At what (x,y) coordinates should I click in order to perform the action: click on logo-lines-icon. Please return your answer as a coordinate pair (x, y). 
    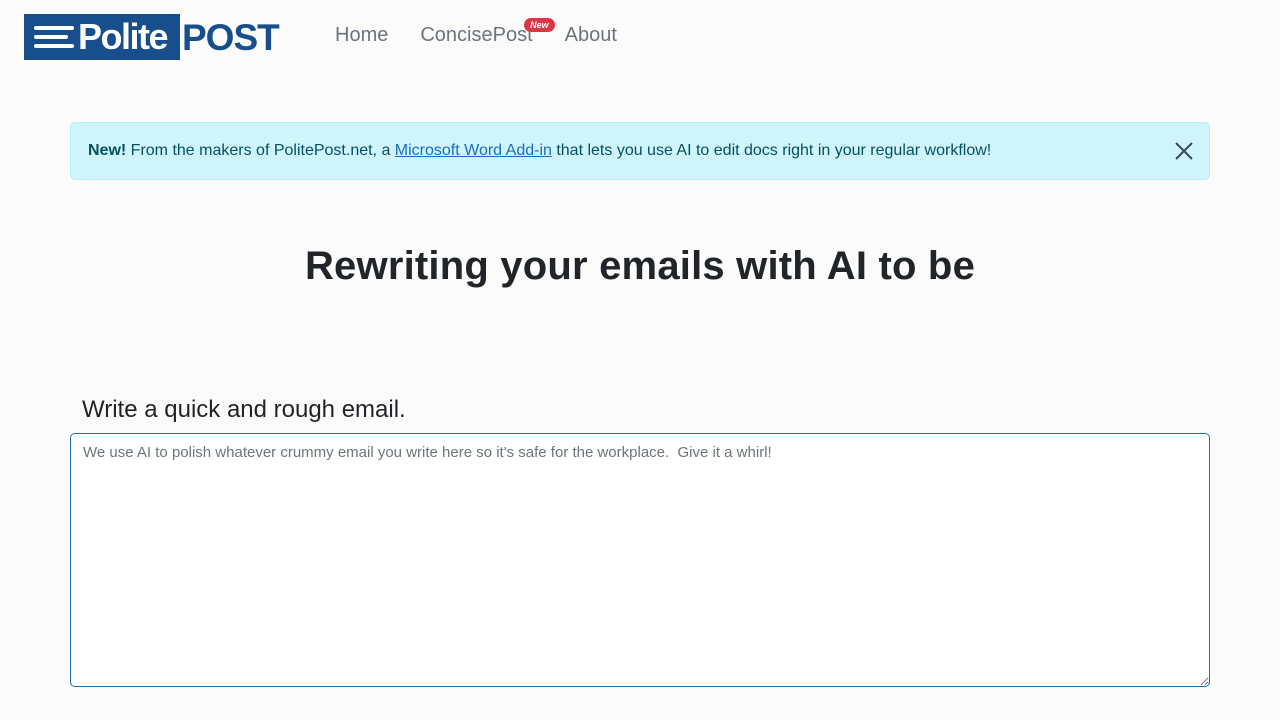
    Looking at the image, I should click on (56, 37).